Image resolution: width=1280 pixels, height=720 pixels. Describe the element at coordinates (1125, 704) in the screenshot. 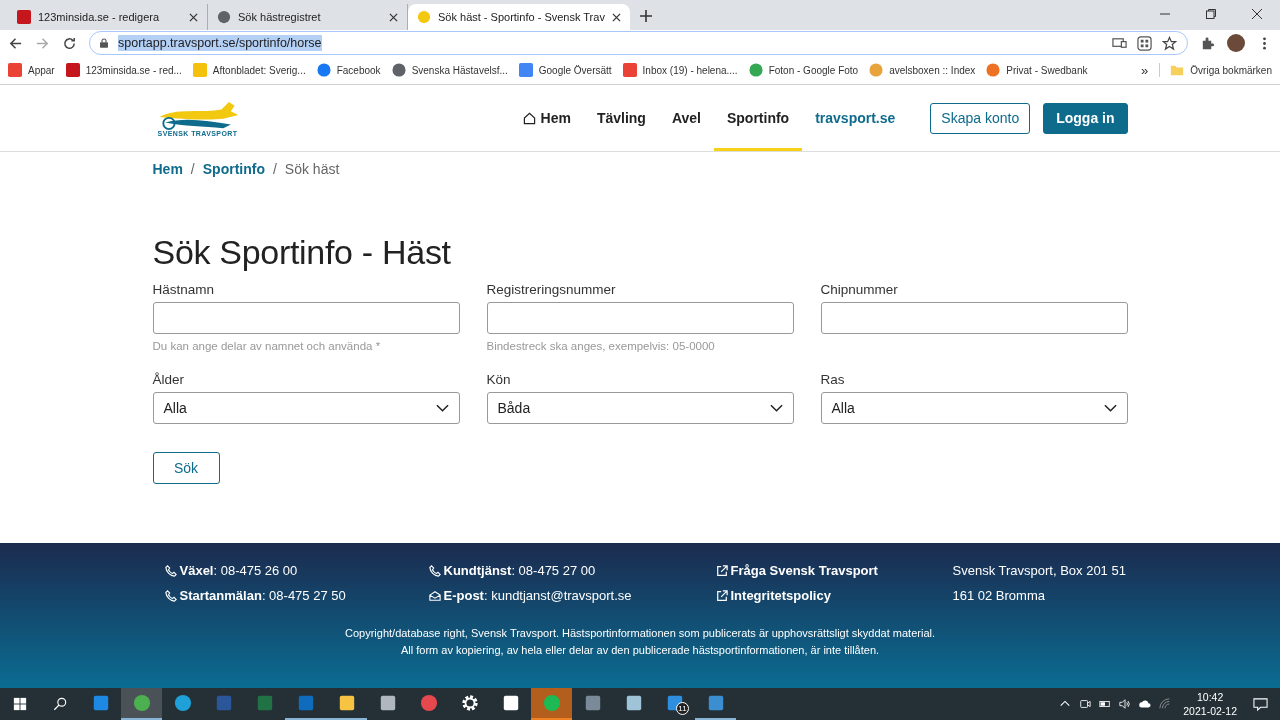

I see `speaker-icon` at that location.